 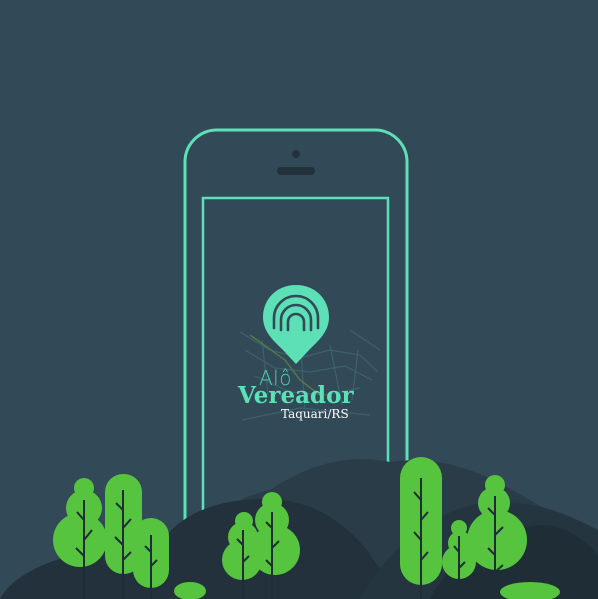 What do you see at coordinates (296, 171) in the screenshot?
I see `phone-speaker` at bounding box center [296, 171].